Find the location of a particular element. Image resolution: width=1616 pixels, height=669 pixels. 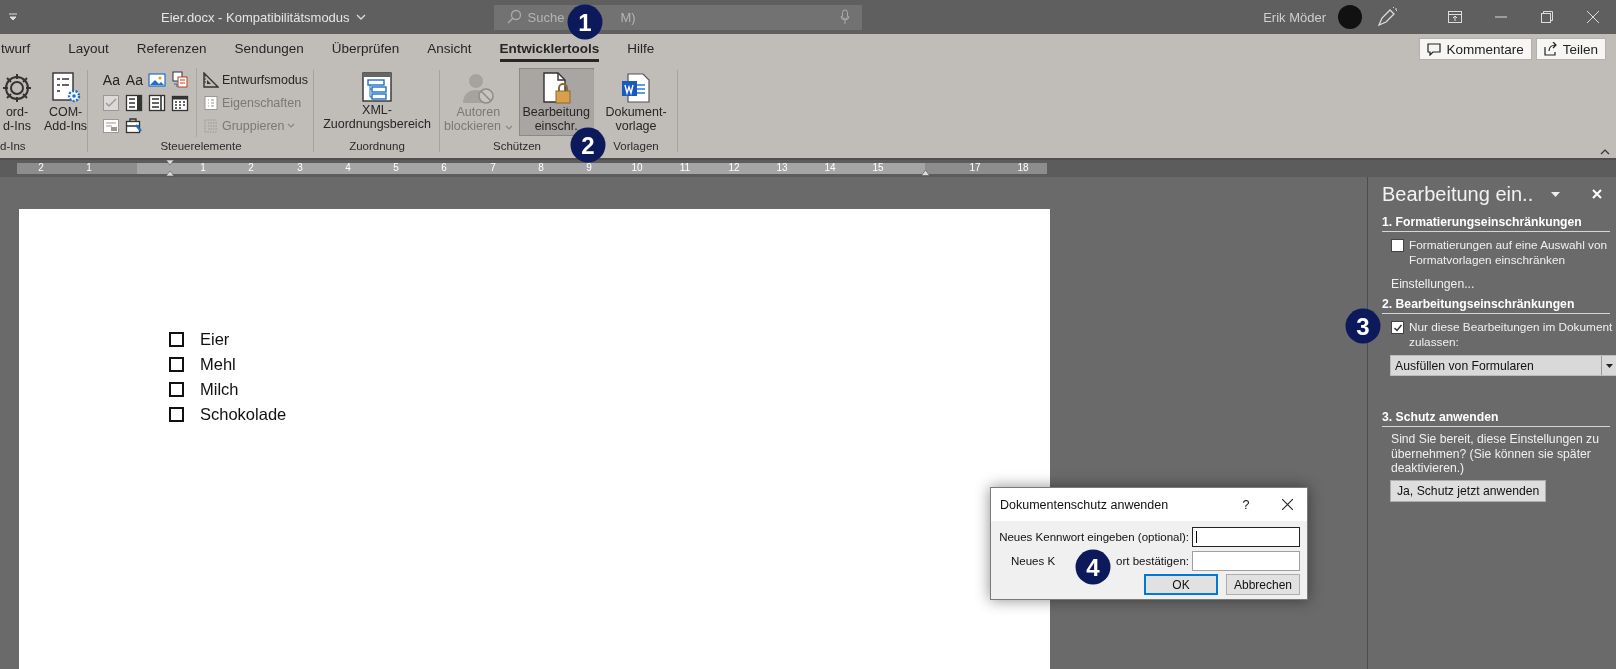

comment-icon is located at coordinates (1434, 49).